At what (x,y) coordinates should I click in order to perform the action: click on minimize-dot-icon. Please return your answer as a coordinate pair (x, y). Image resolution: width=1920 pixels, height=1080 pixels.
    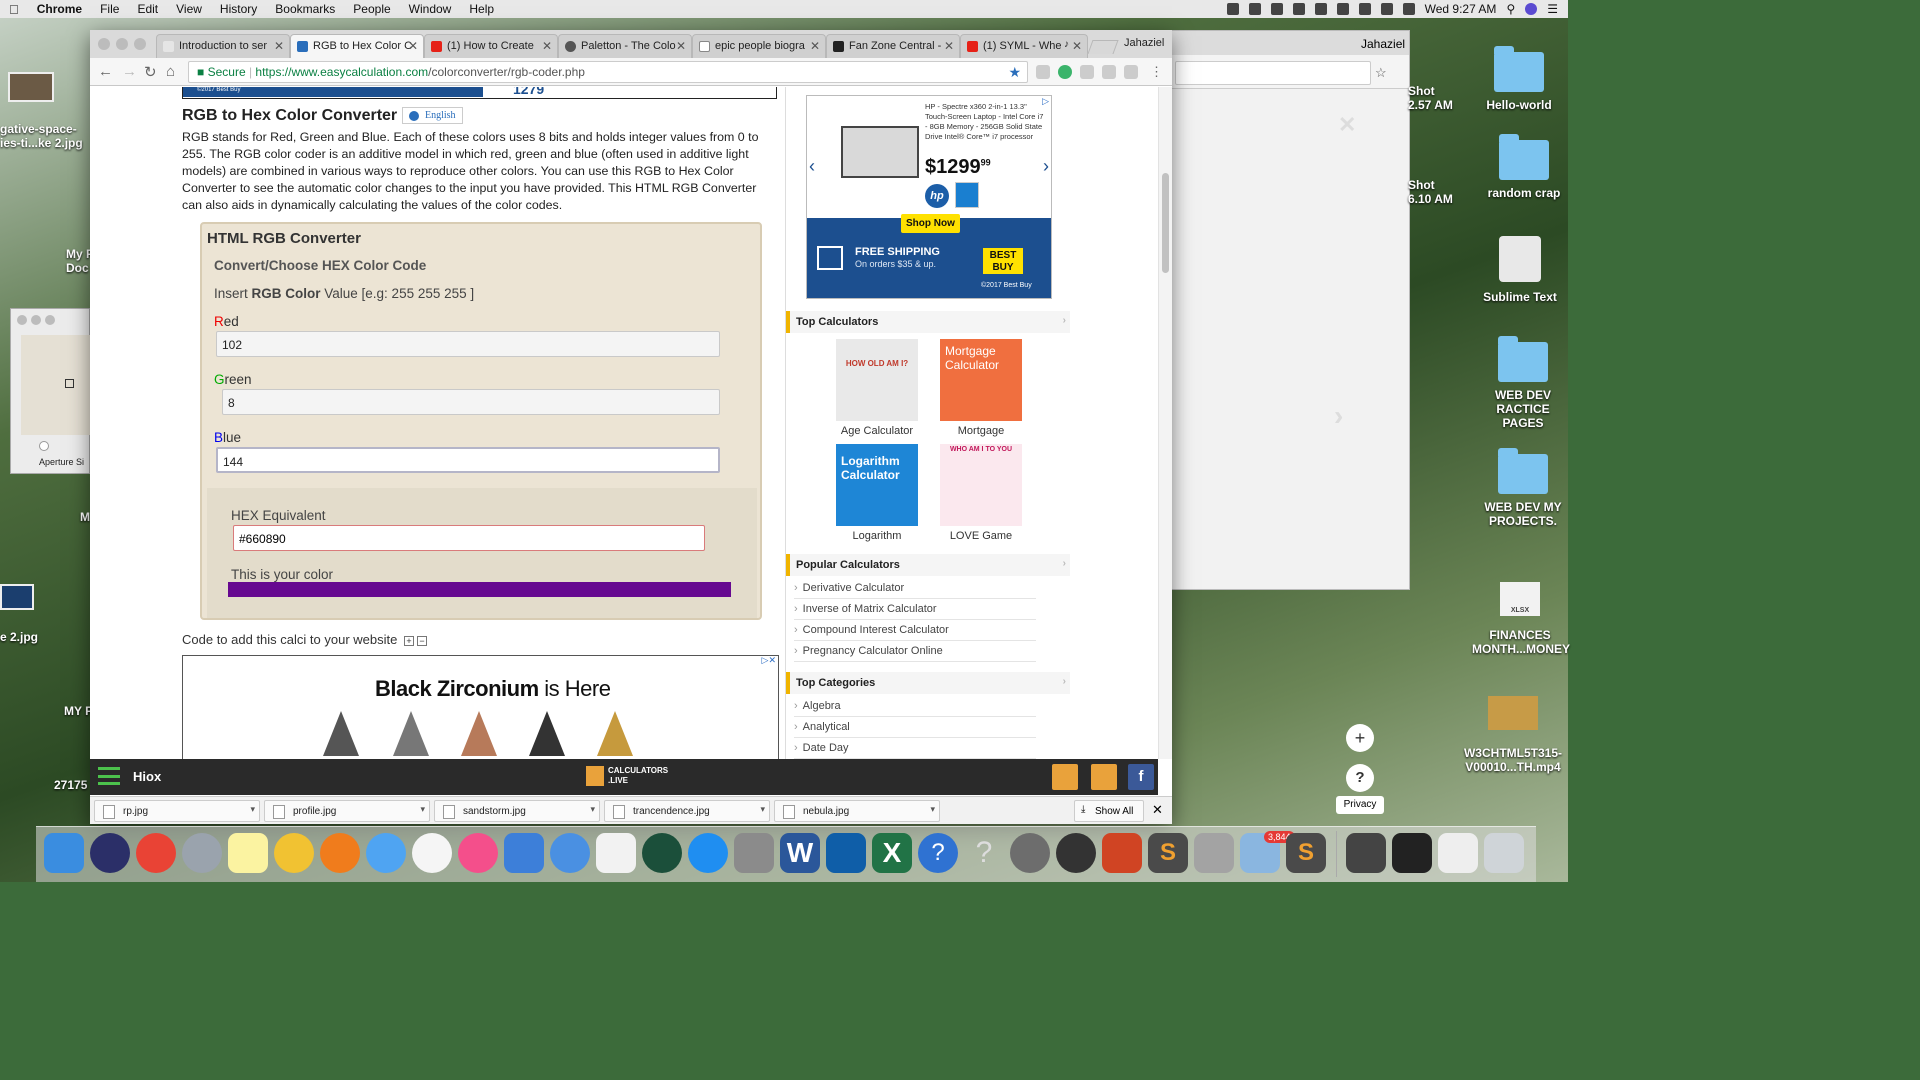
    Looking at the image, I should click on (36, 320).